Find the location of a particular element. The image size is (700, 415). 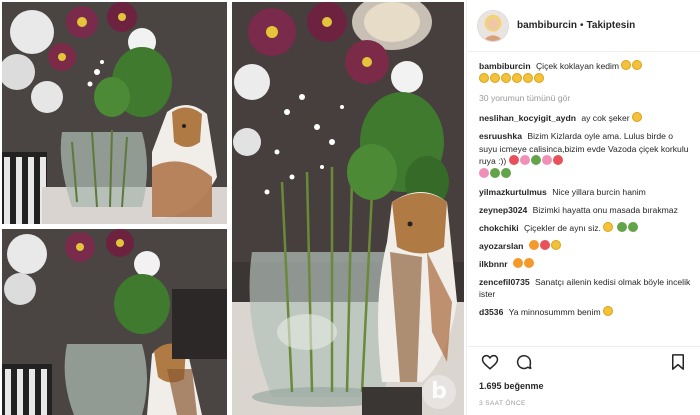

comment-text: Ya minnosummm benim is located at coordinates (554, 312).